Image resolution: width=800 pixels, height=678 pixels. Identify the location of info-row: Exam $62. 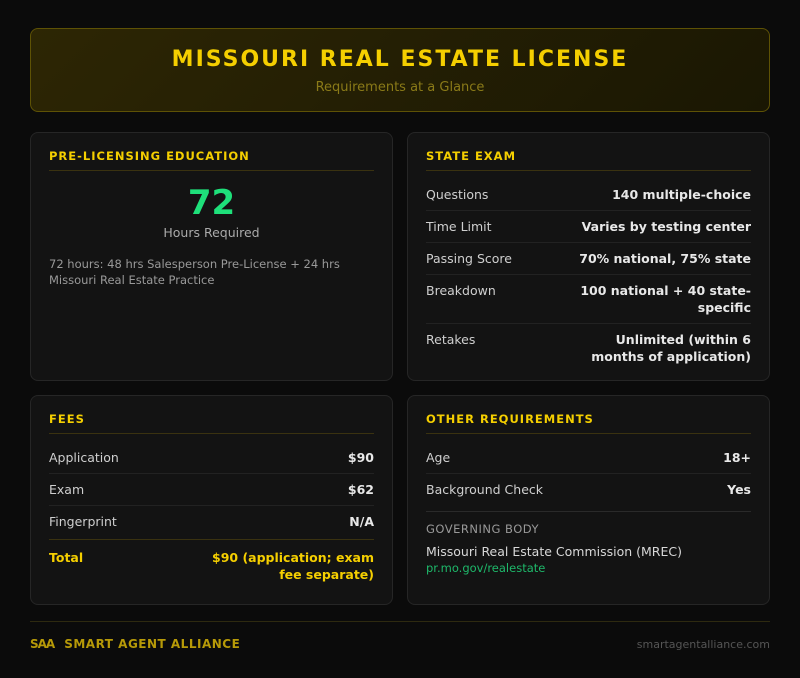
(211, 490).